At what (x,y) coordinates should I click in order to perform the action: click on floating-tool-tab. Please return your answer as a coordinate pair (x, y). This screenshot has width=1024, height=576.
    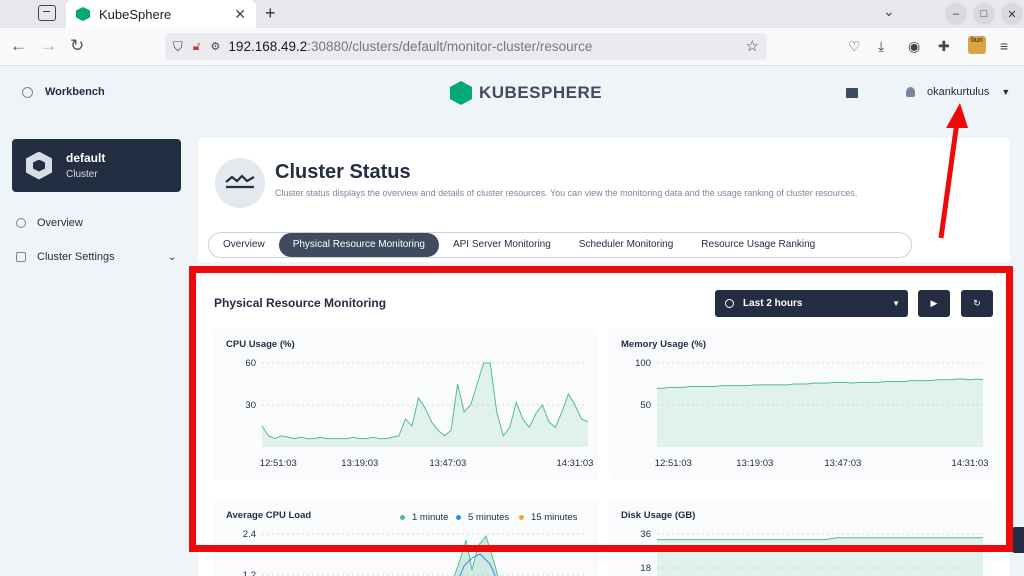
    Looking at the image, I should click on (1018, 540).